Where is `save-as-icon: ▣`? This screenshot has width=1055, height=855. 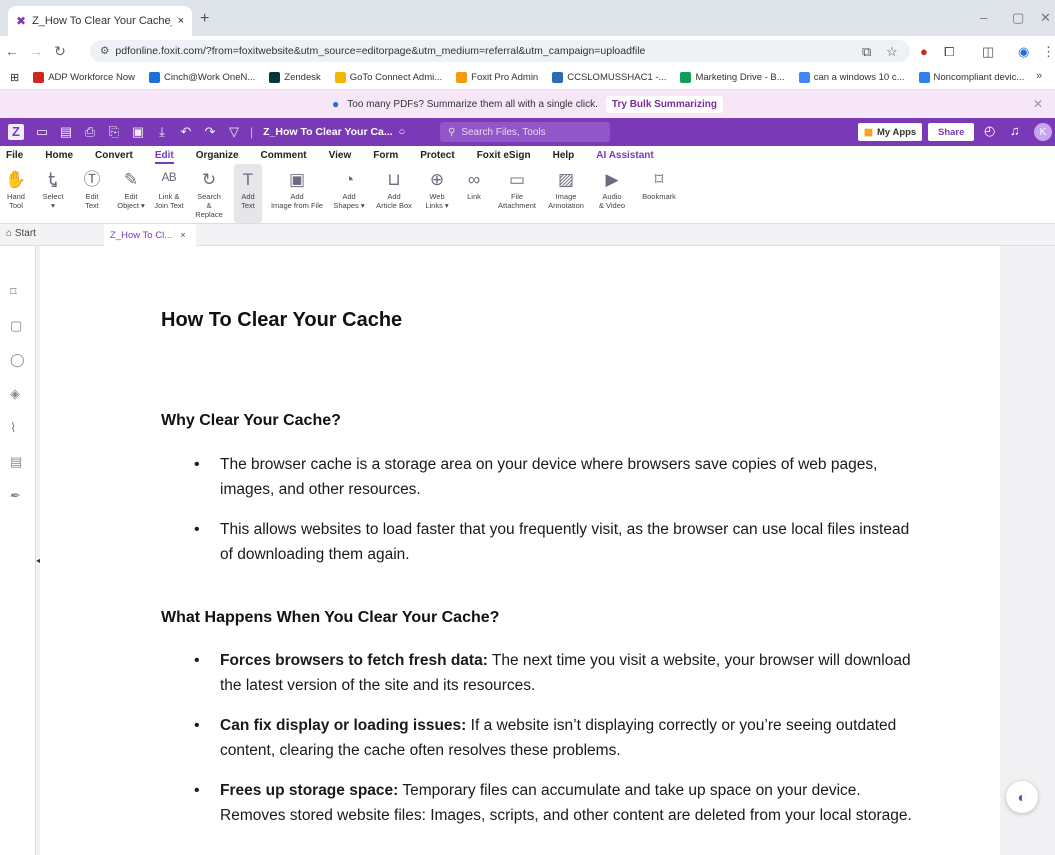 save-as-icon: ▣ is located at coordinates (138, 132).